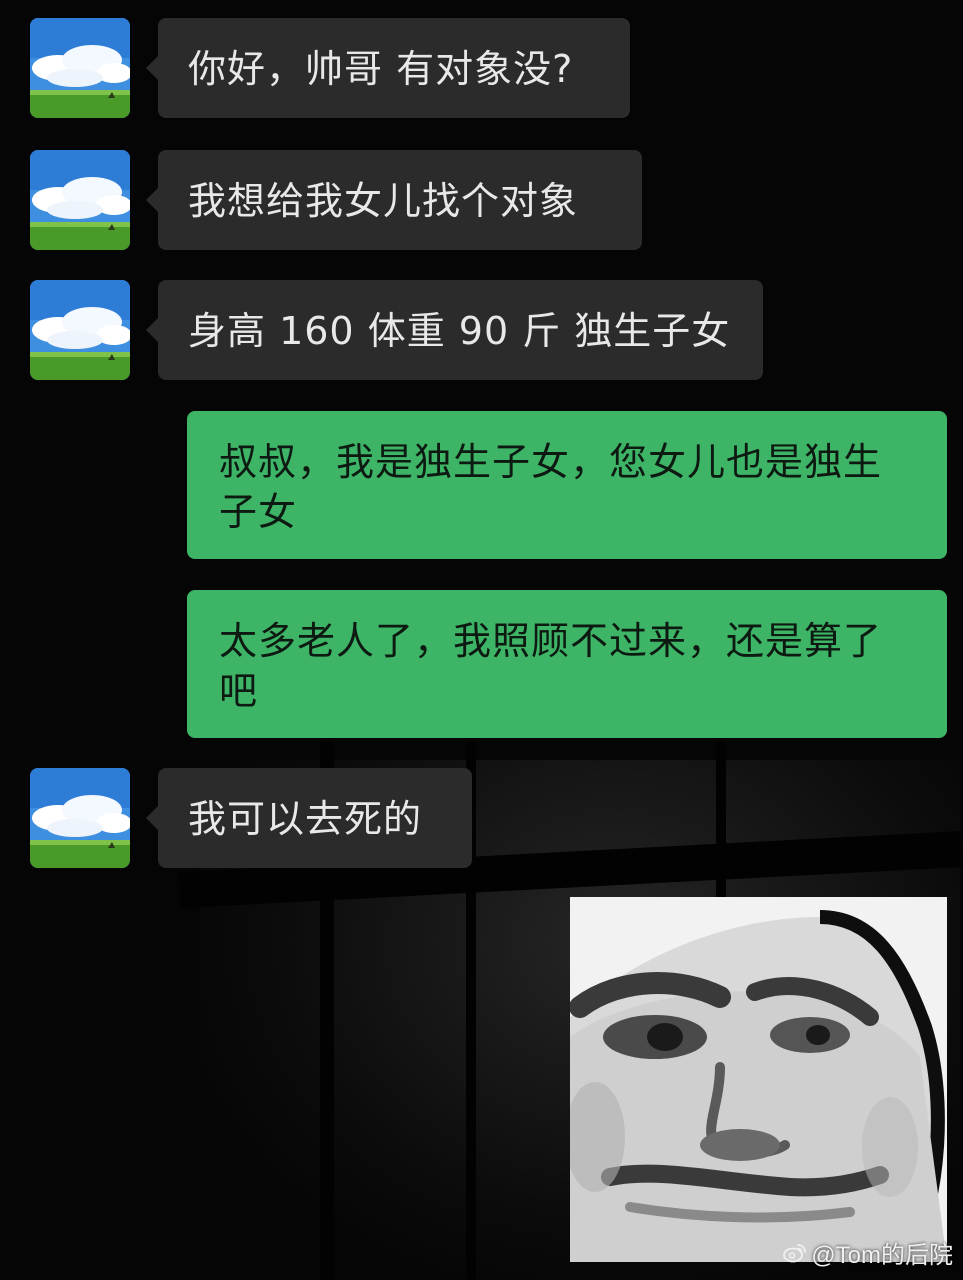 The width and height of the screenshot is (963, 1280). What do you see at coordinates (567, 664) in the screenshot?
I see `outgoing-message-bubble: 太多老人了，我照顾不过来，还是算了吧` at bounding box center [567, 664].